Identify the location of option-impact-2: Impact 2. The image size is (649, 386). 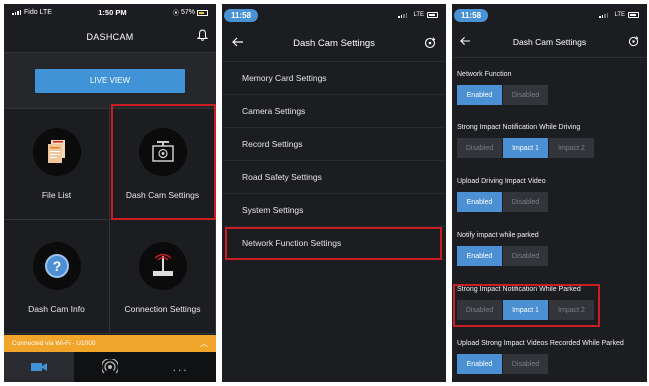
(571, 148).